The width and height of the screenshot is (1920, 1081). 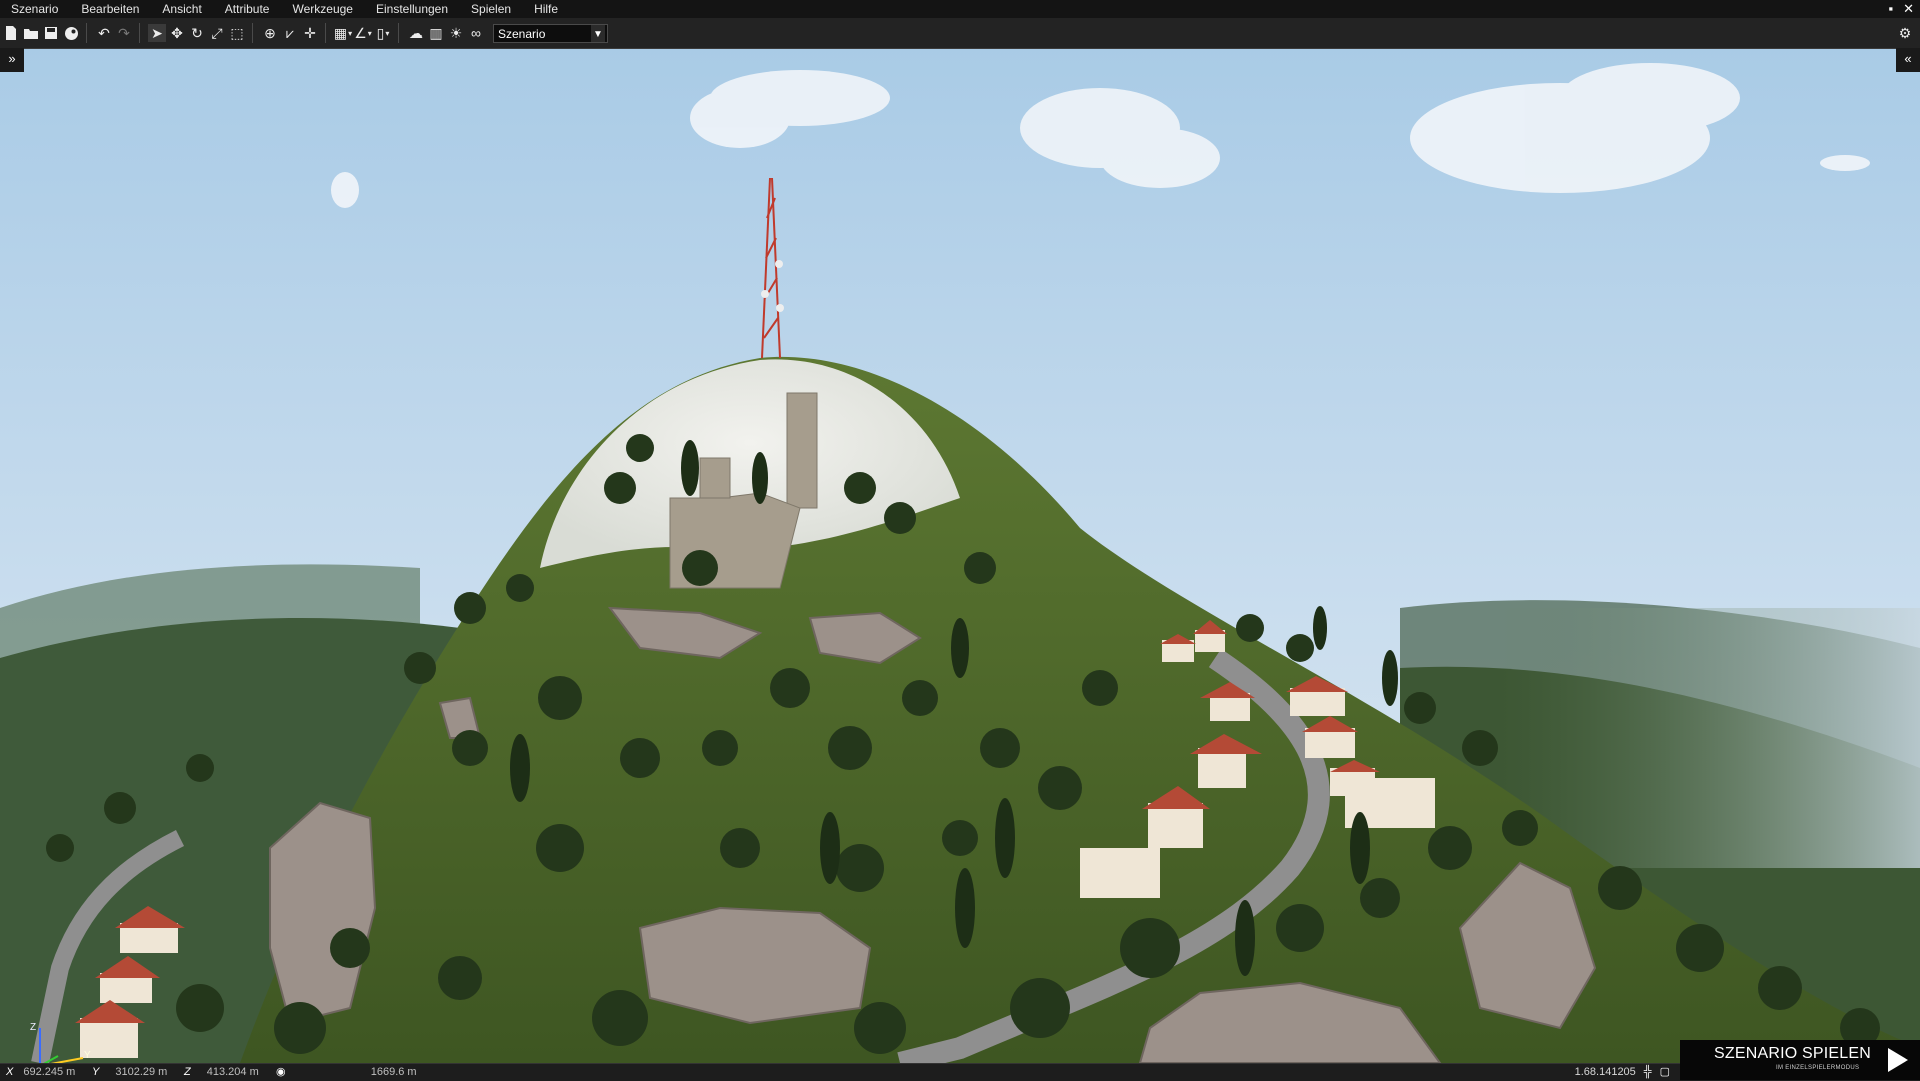 I want to click on open-folder-icon, so click(x=31, y=33).